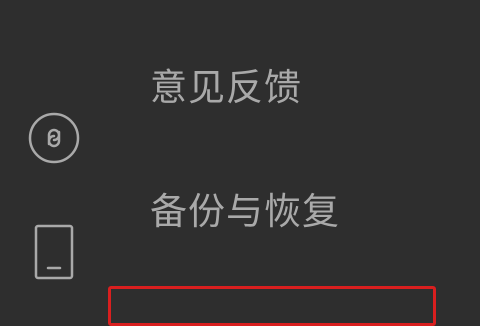 The height and width of the screenshot is (326, 480). Describe the element at coordinates (54, 138) in the screenshot. I see `mini-program-icon` at that location.